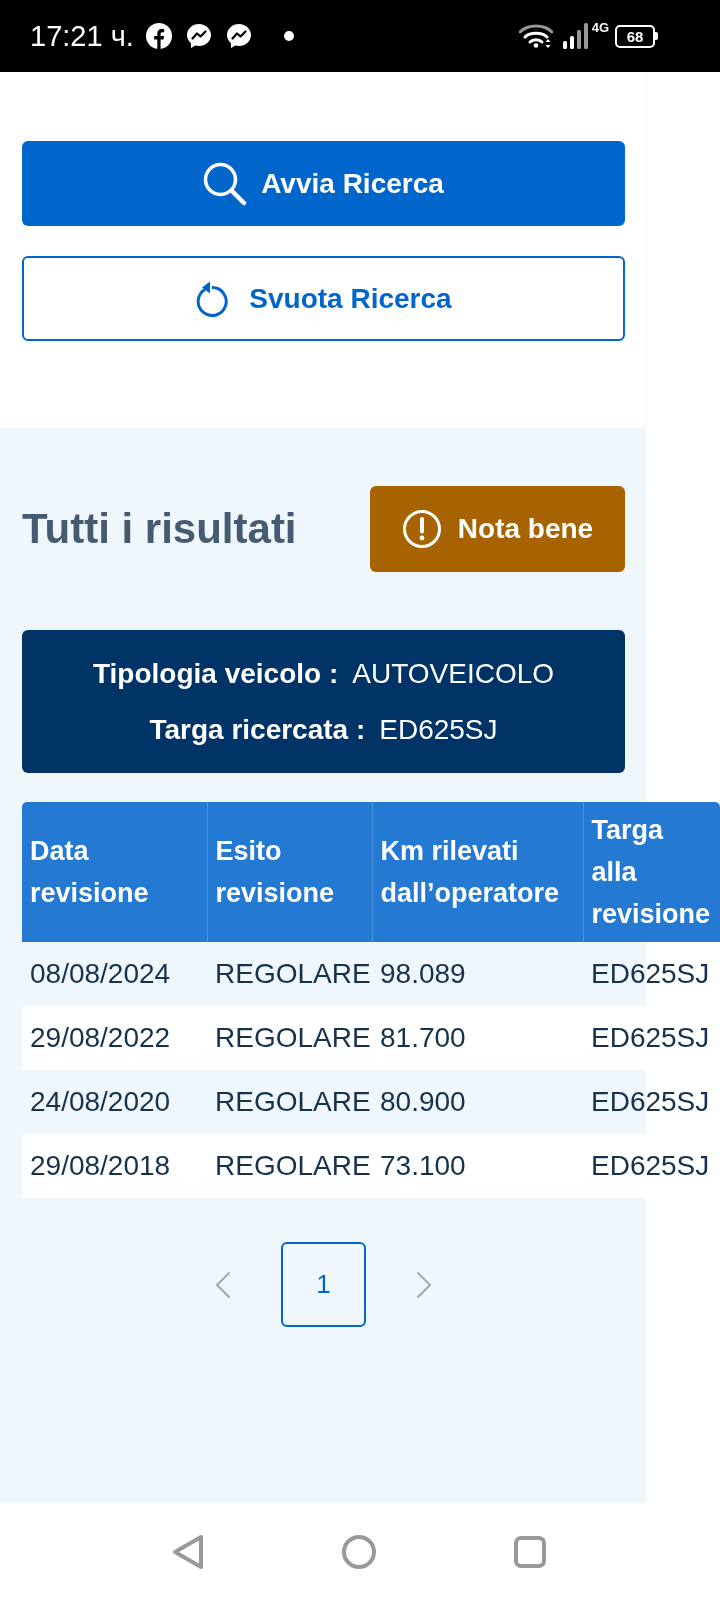 The width and height of the screenshot is (720, 1600). I want to click on recent-apps-icon, so click(530, 1551).